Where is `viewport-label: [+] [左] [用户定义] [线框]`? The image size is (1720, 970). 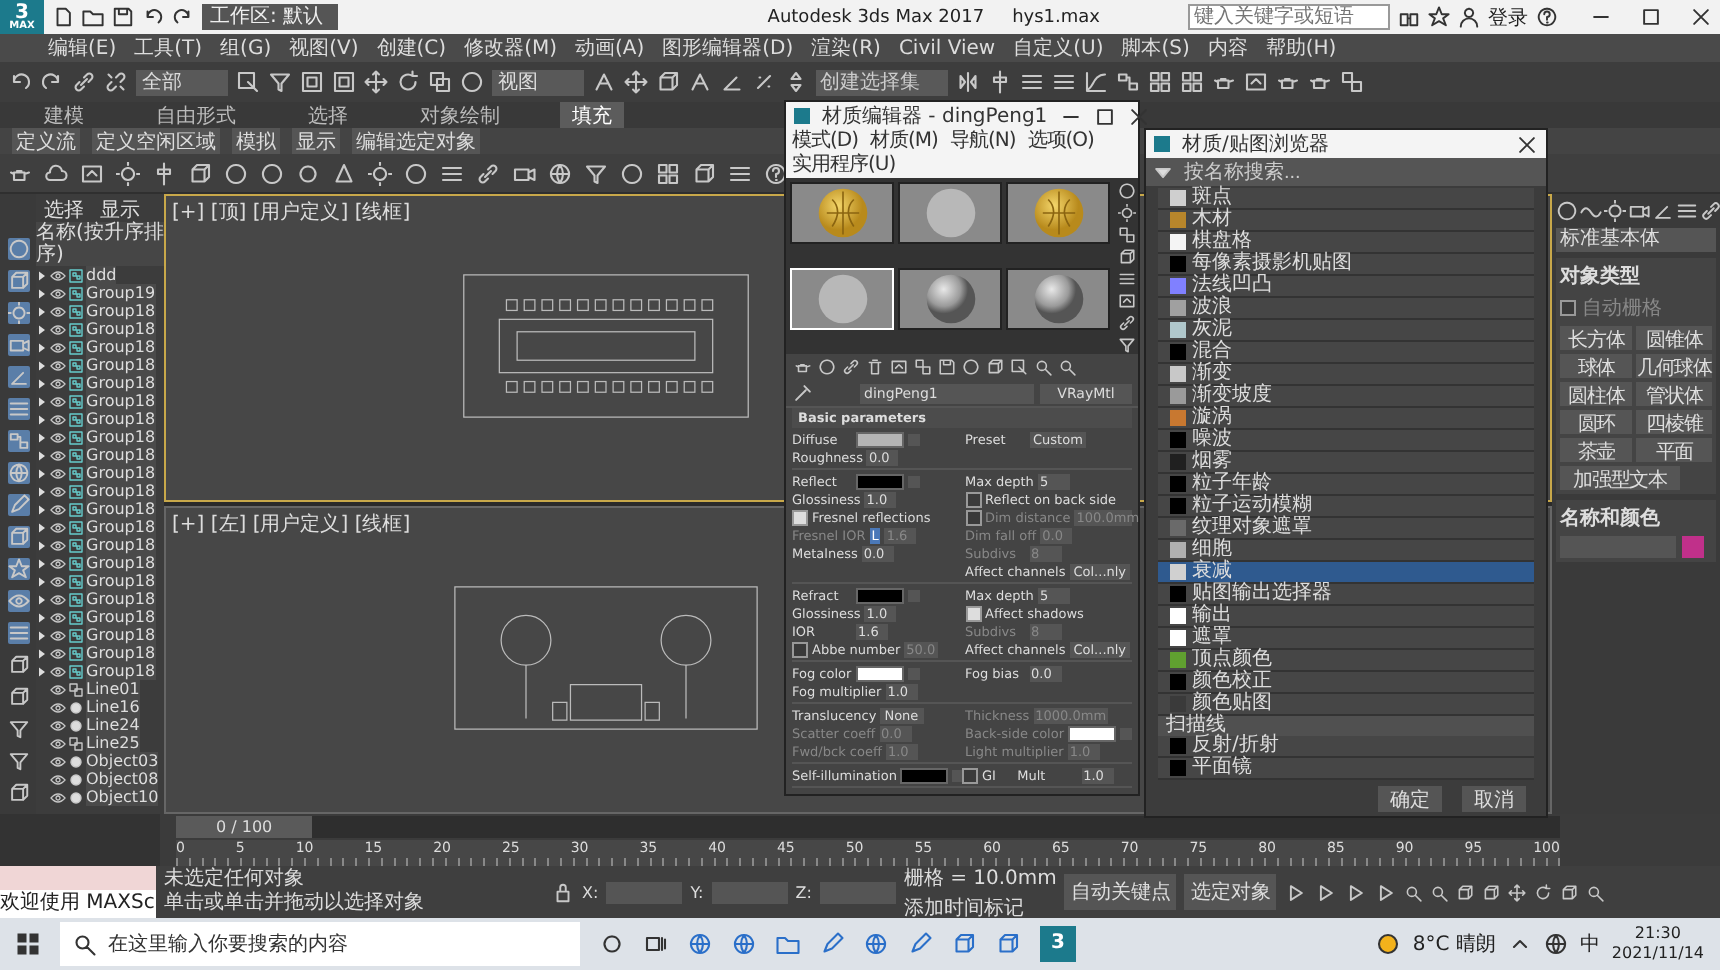 viewport-label: [+] [左] [用户定义] [线框] is located at coordinates (291, 524).